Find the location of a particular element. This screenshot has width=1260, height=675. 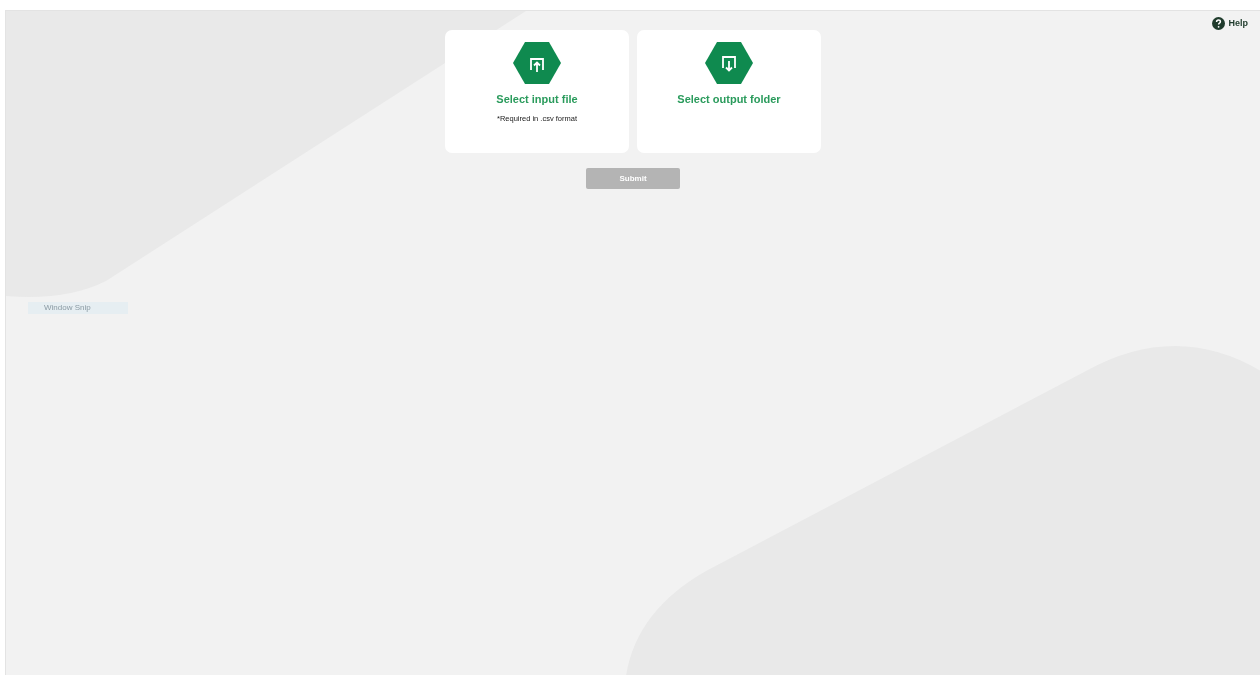

card-title: Select output folder is located at coordinates (729, 99).